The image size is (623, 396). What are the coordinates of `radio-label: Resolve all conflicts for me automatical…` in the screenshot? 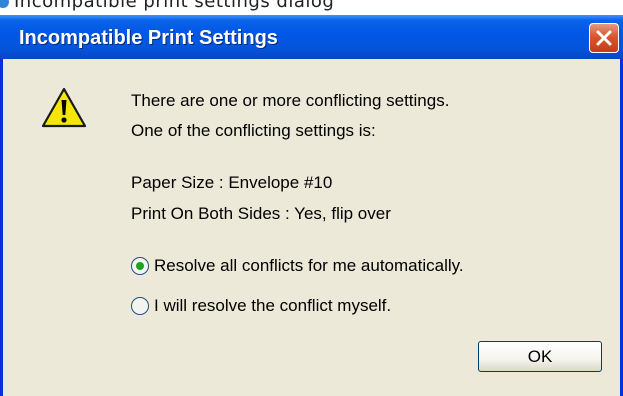 It's located at (309, 265).